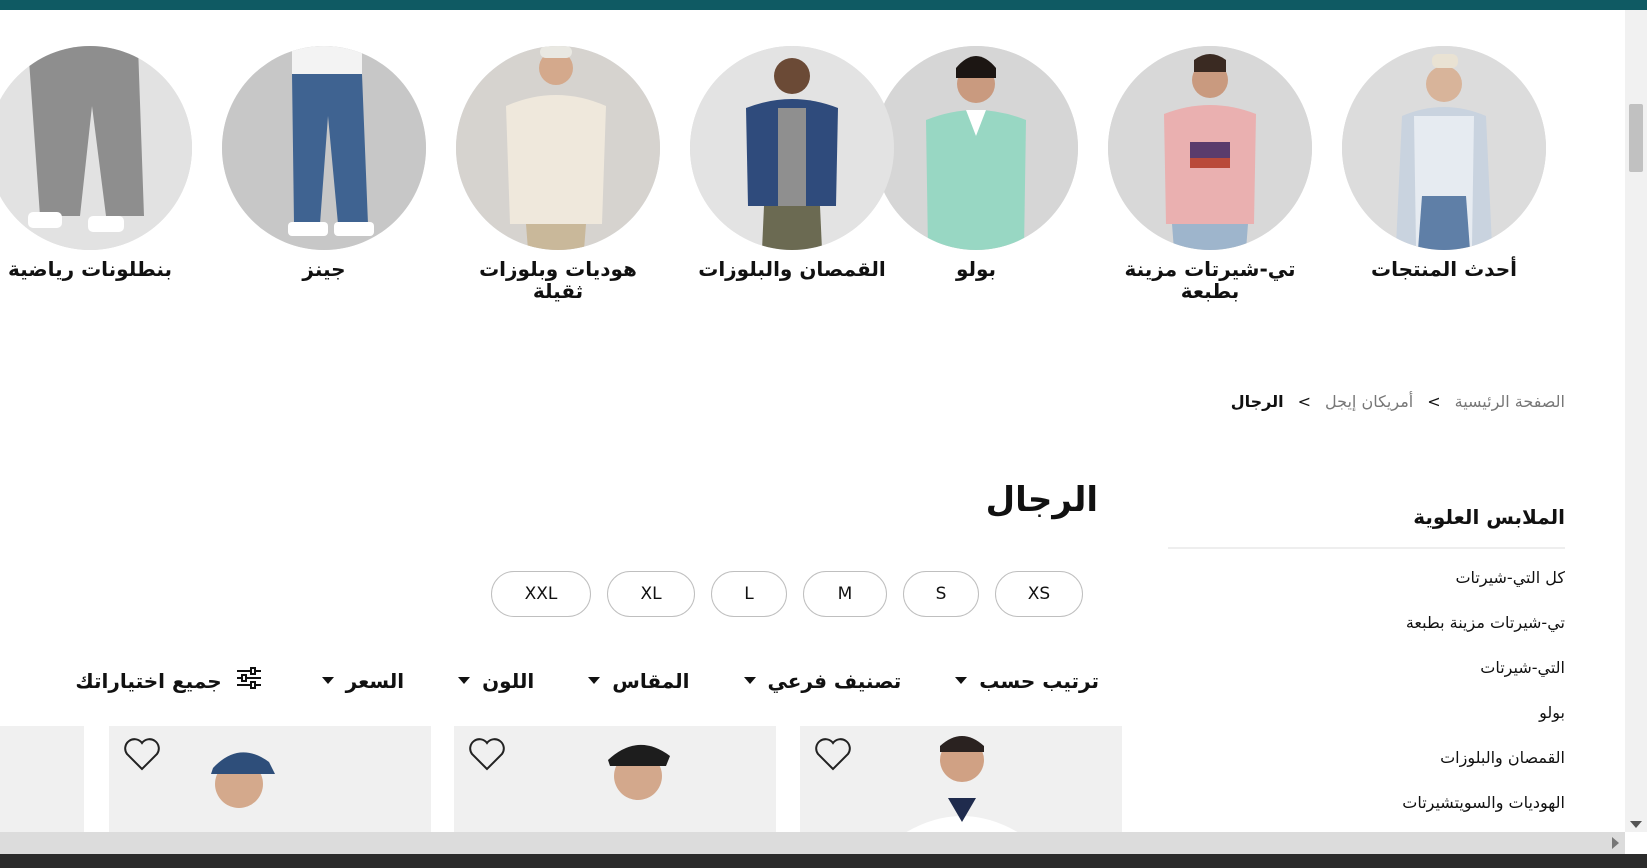 The image size is (1647, 868). What do you see at coordinates (1366, 667) in the screenshot?
I see `sidebar-item-tees: التي-شيرتات` at bounding box center [1366, 667].